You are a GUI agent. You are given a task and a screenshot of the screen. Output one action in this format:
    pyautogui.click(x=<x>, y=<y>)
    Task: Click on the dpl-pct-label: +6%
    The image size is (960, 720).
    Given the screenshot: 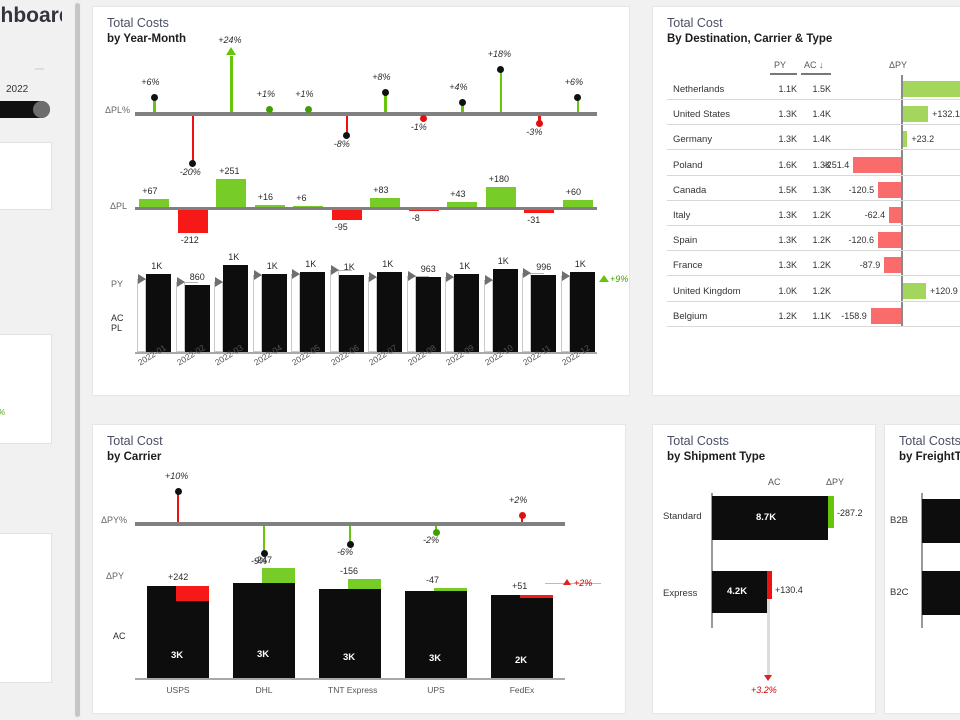 What is the action you would take?
    pyautogui.click(x=574, y=81)
    